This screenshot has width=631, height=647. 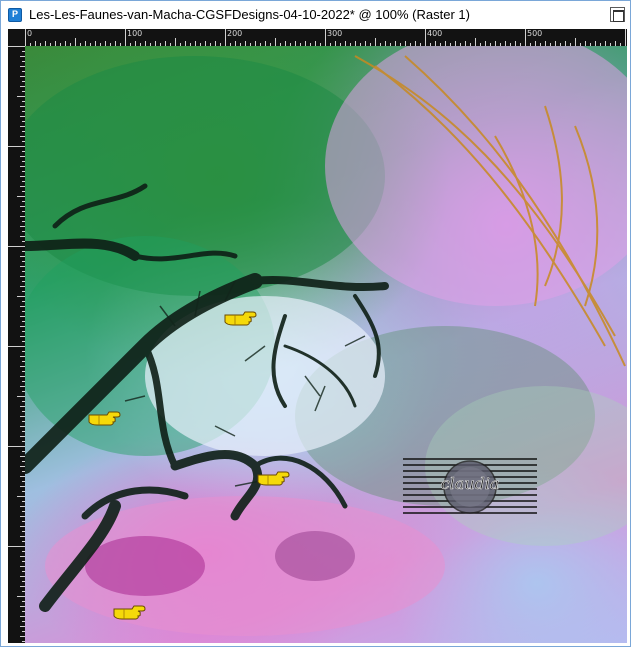 I want to click on watermark-logo: claudia, so click(x=470, y=488).